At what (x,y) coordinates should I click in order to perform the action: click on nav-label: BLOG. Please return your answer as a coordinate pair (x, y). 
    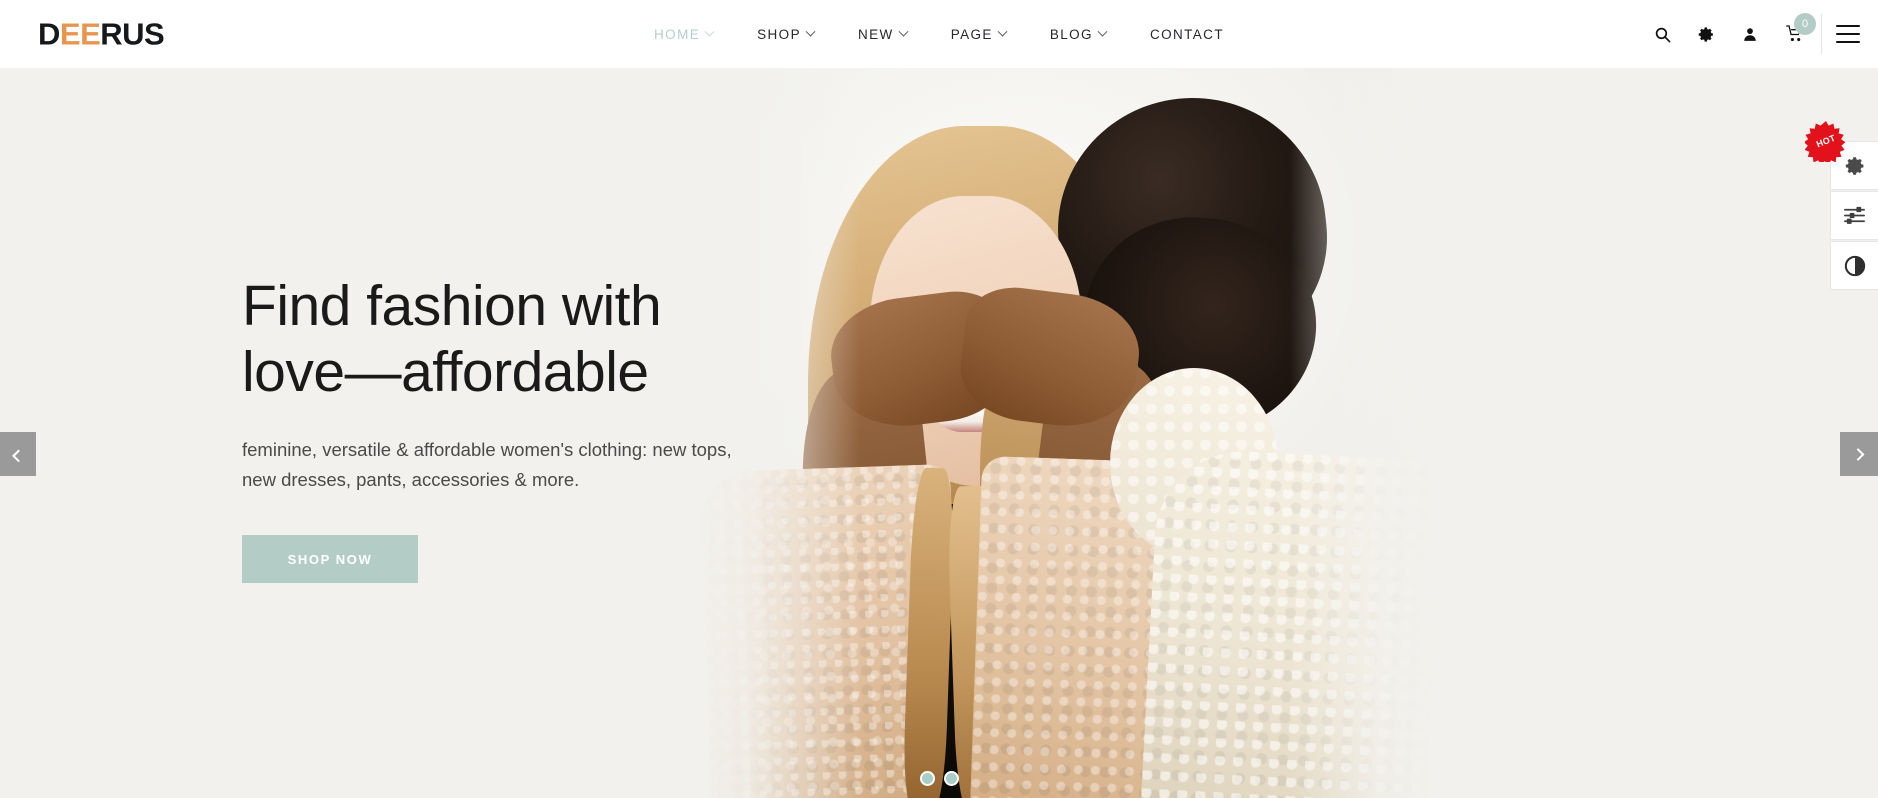
    Looking at the image, I should click on (1071, 34).